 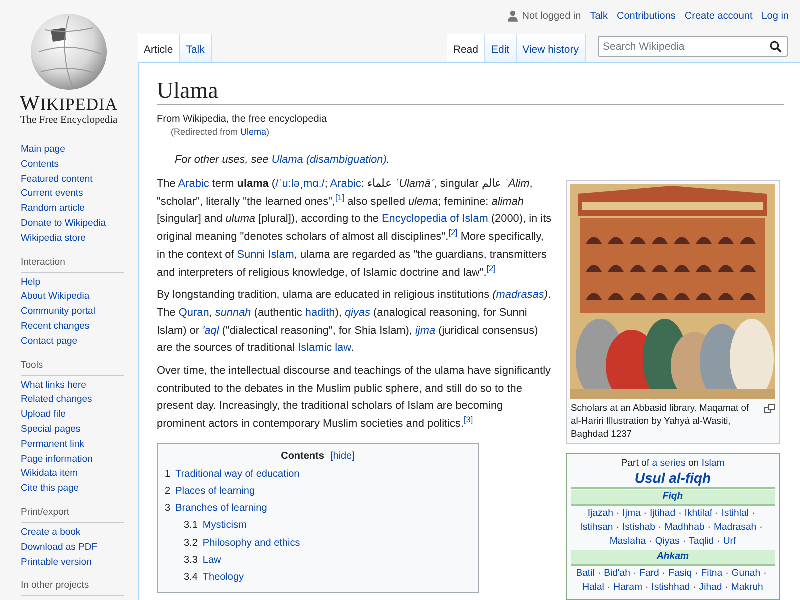 What do you see at coordinates (75, 180) in the screenshot?
I see `sidebar-link: Featured content` at bounding box center [75, 180].